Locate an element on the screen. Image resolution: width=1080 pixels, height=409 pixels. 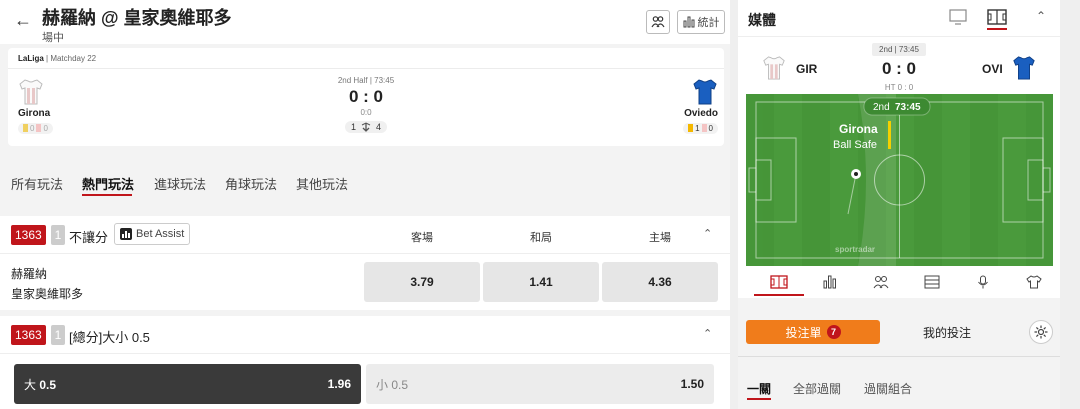
team-icon is located at coordinates (658, 22).